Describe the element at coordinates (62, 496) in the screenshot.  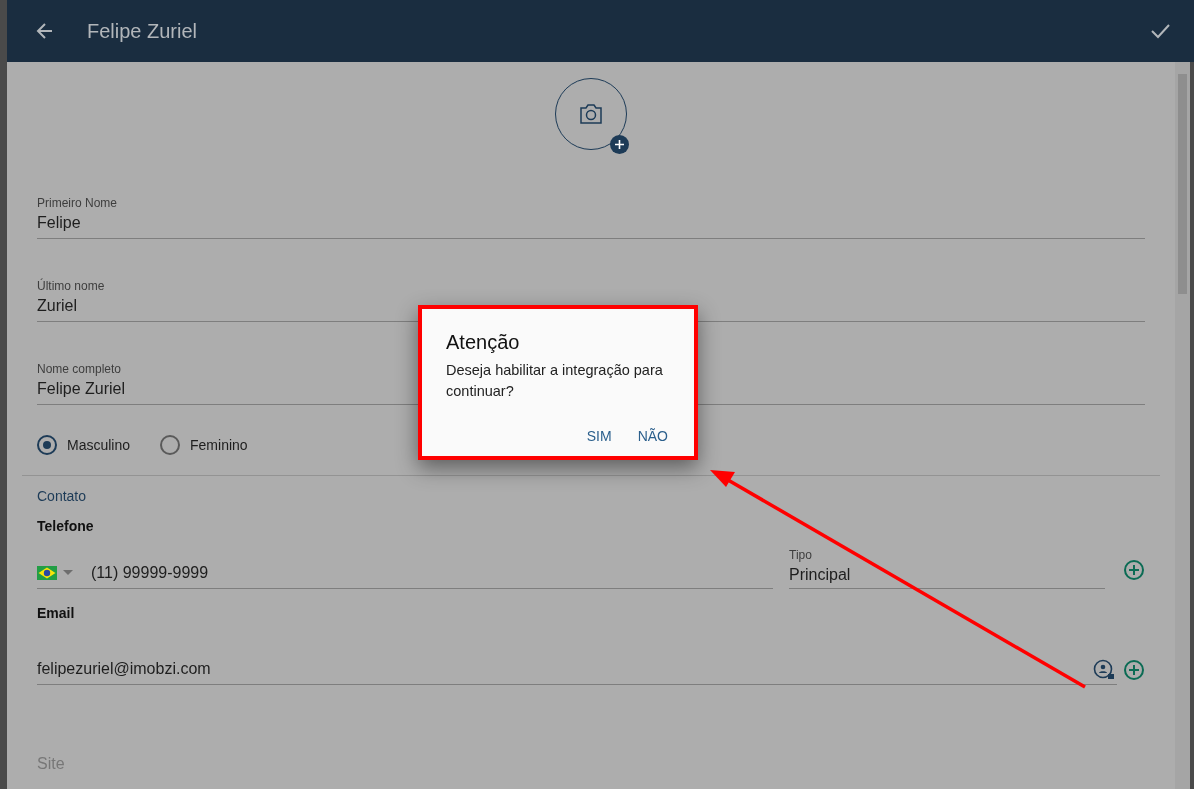
I see `section-title: Contato` at that location.